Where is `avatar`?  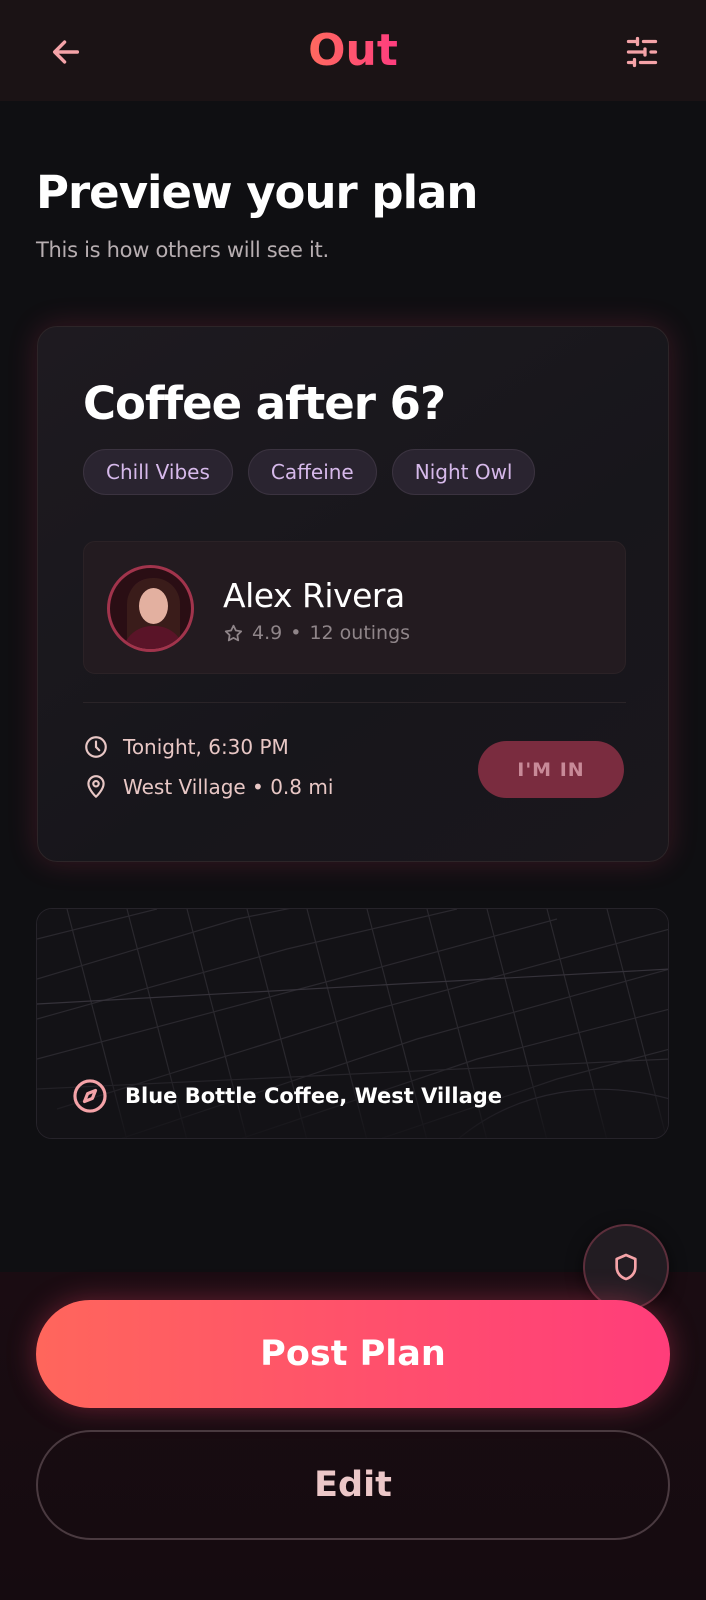 avatar is located at coordinates (150, 608).